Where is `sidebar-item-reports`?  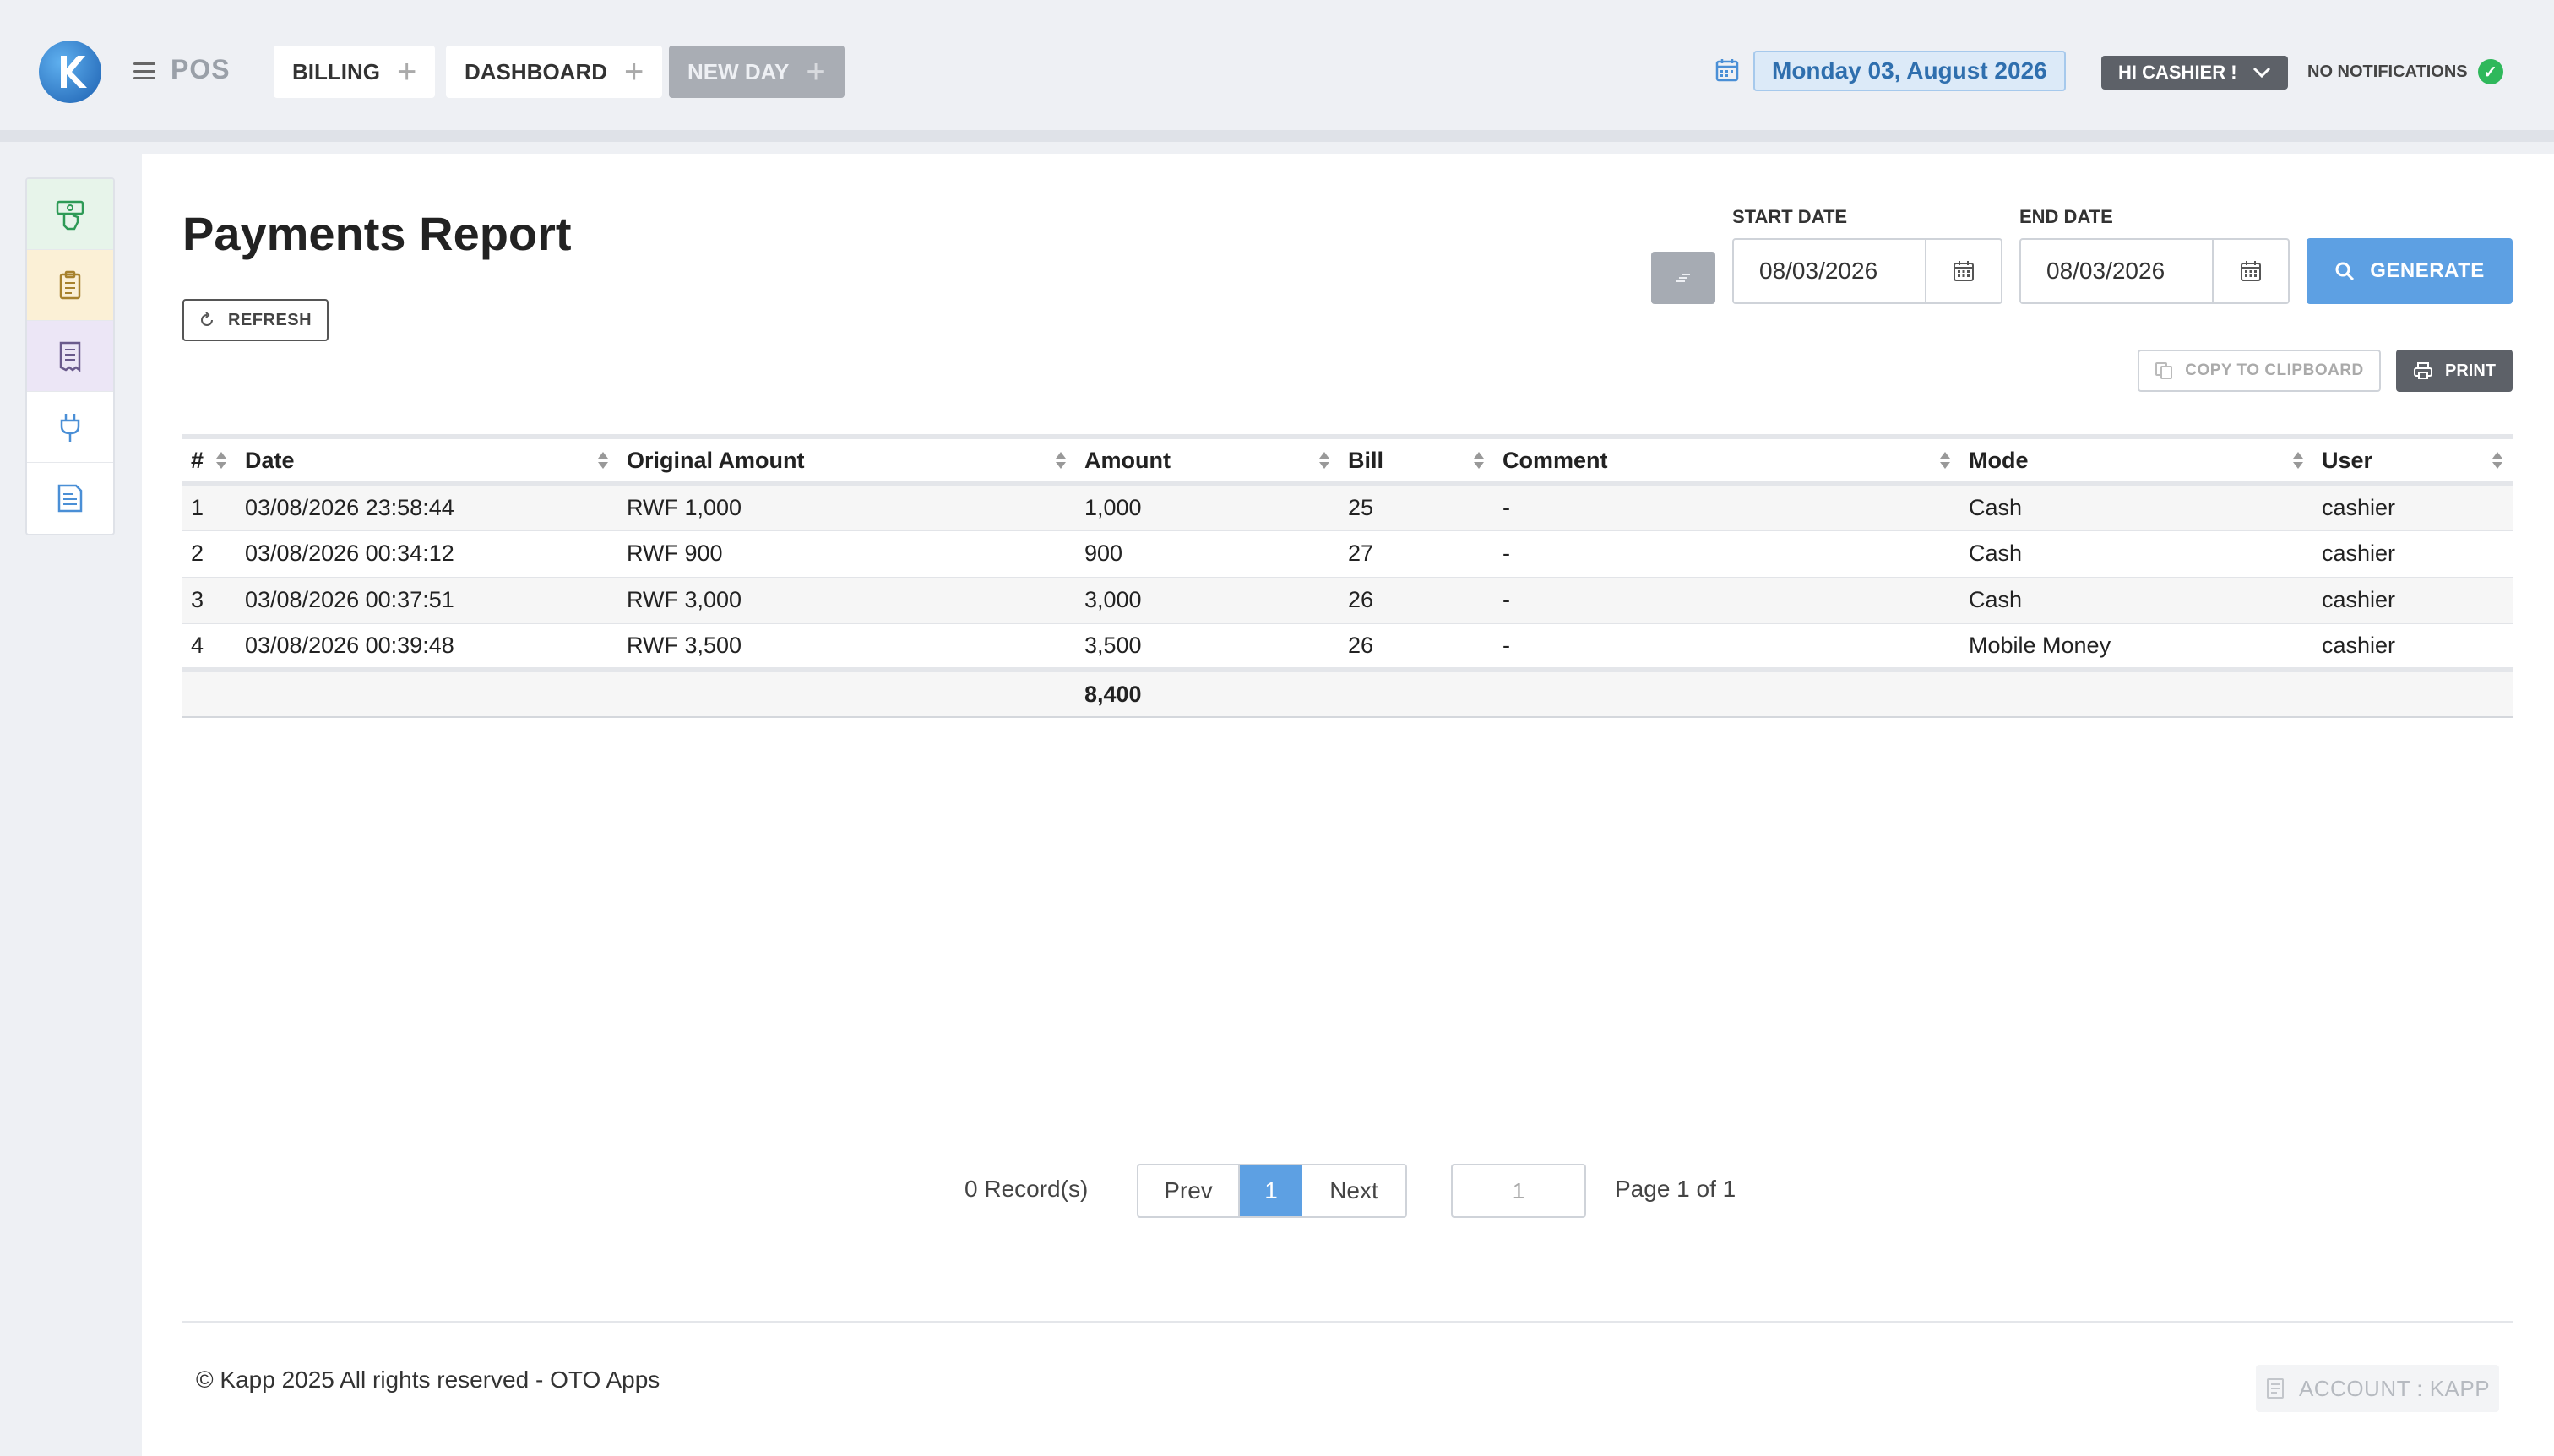 sidebar-item-reports is located at coordinates (70, 356).